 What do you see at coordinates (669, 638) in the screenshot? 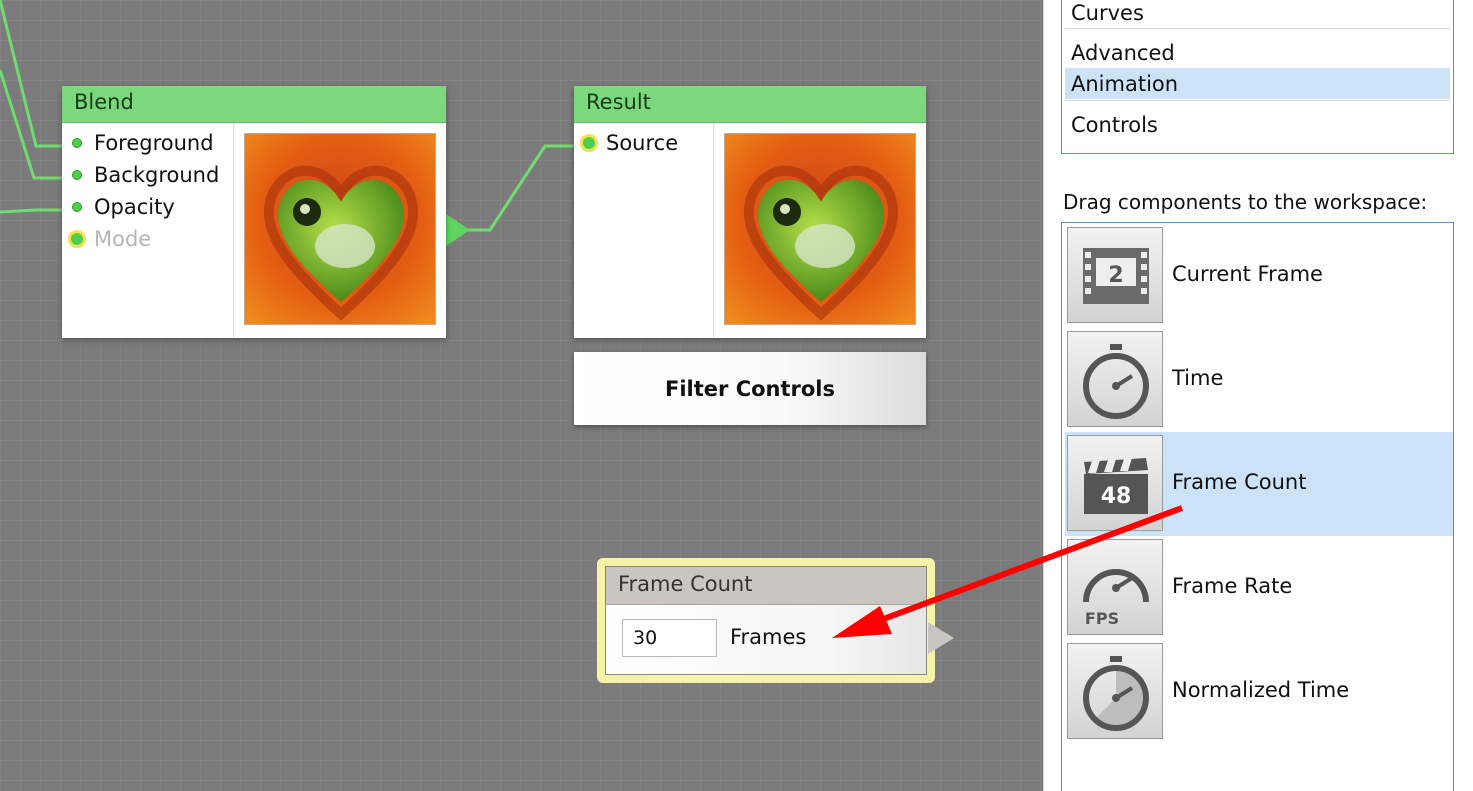
I see `frame-count-input` at bounding box center [669, 638].